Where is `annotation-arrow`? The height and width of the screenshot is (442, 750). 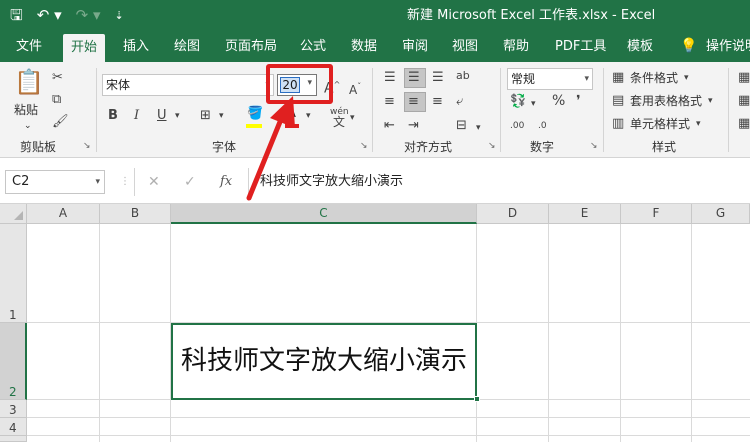 annotation-arrow is located at coordinates (270, 148).